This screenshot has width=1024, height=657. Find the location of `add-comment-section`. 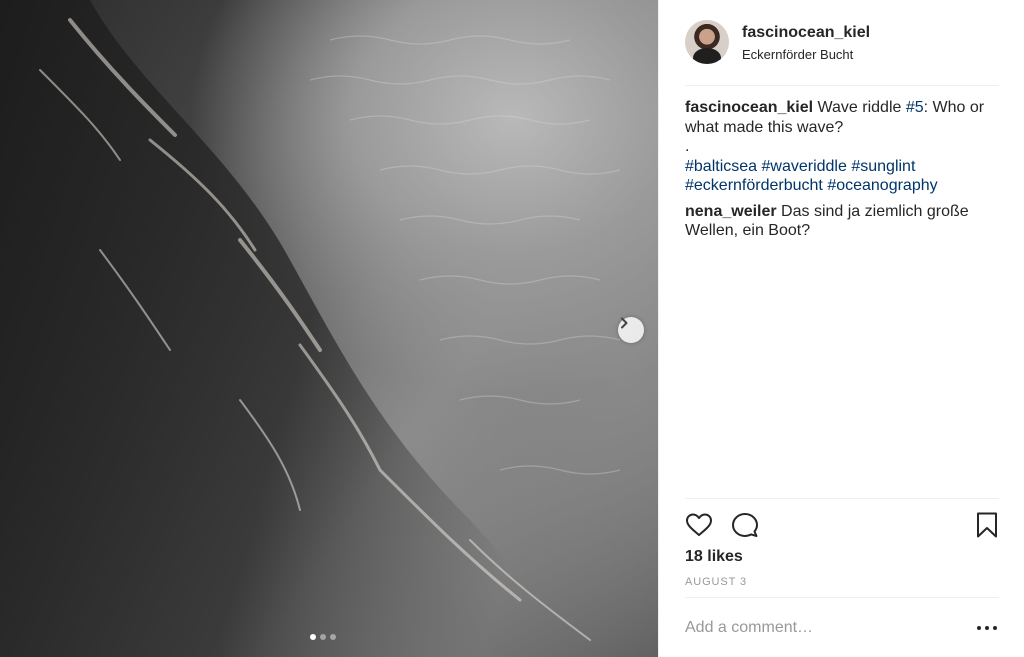

add-comment-section is located at coordinates (842, 627).